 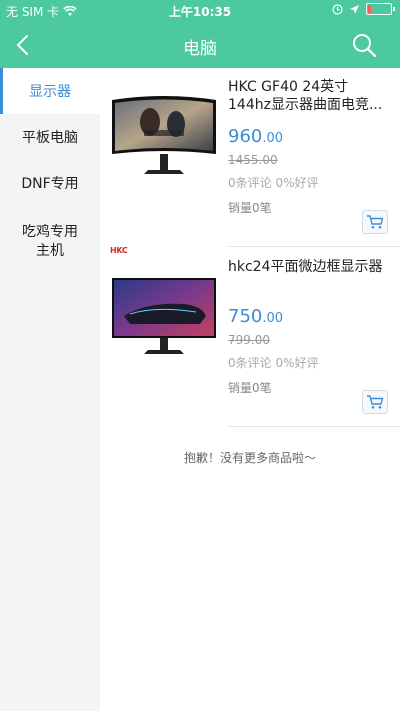 I want to click on sidebar-item-tablet: 平板电脑, so click(x=50, y=137).